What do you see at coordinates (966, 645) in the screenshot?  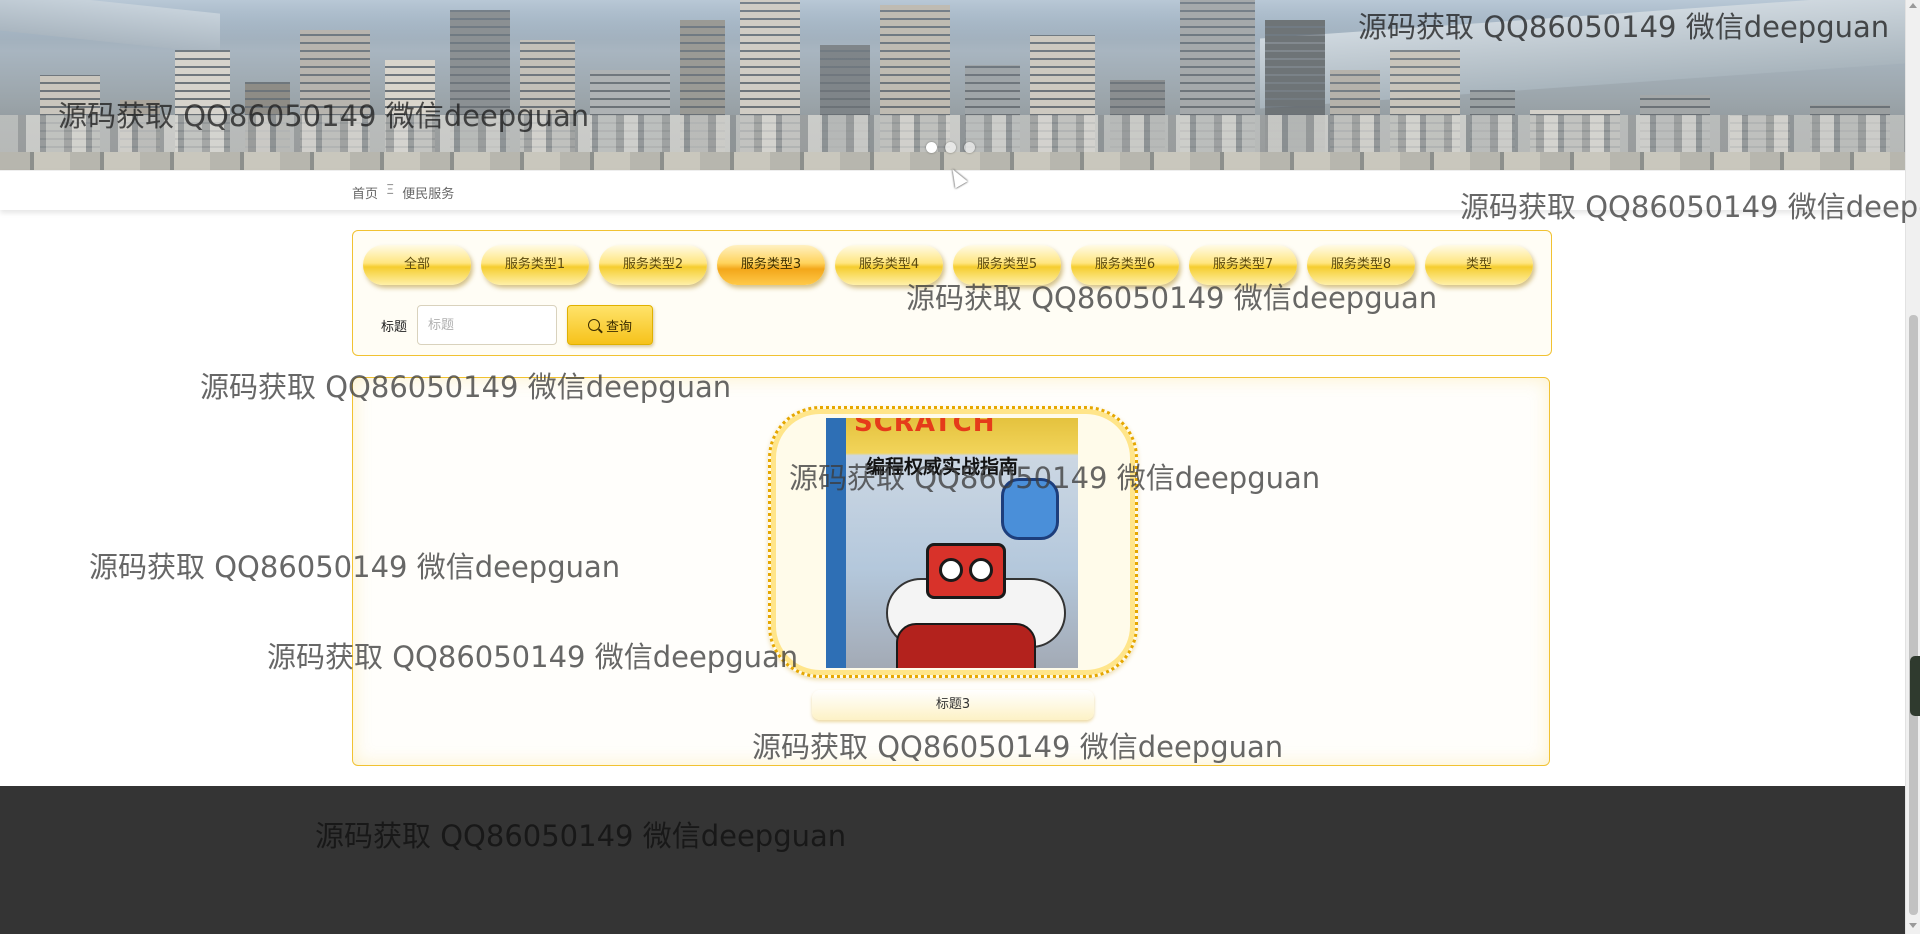 I see `machine-illustration` at bounding box center [966, 645].